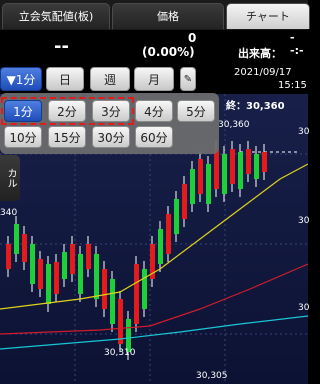 The image size is (320, 384). What do you see at coordinates (61, 46) in the screenshot?
I see `current-price: --` at bounding box center [61, 46].